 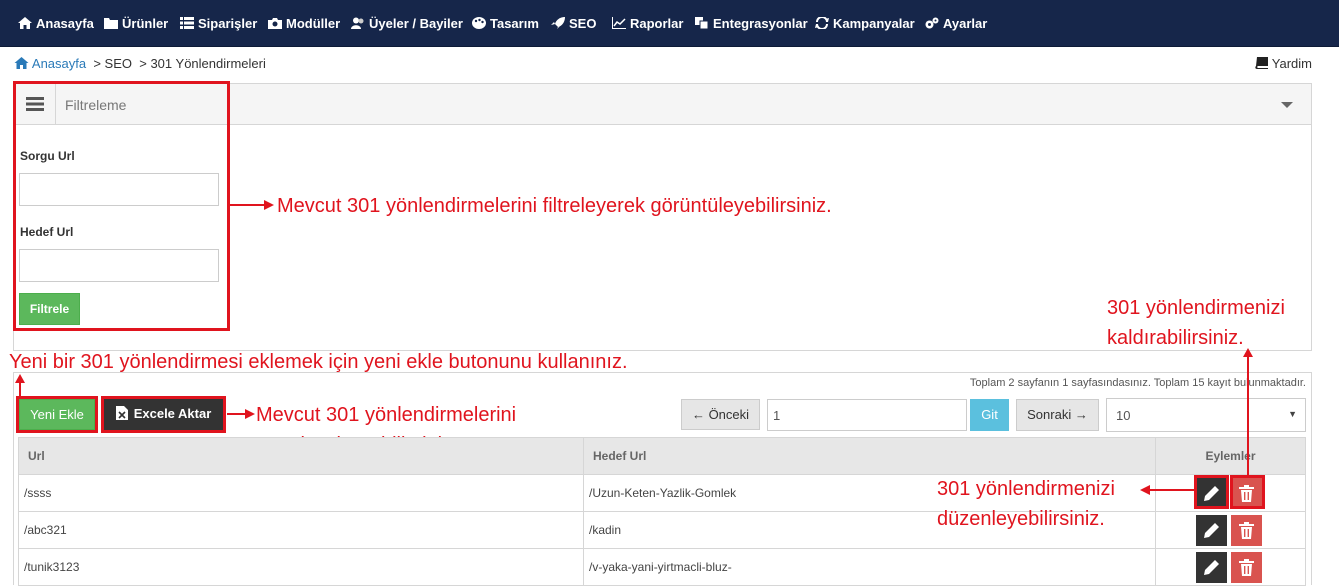 I want to click on users-icon, so click(x=357, y=23).